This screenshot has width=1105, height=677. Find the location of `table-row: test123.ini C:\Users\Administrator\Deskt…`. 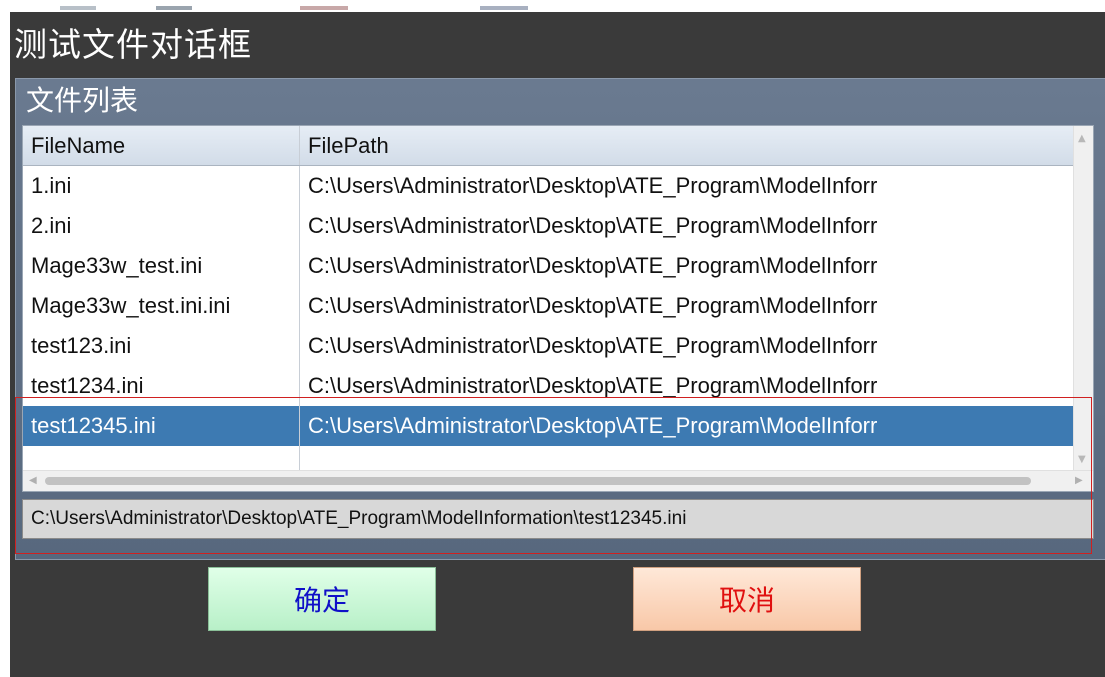

table-row: test123.ini C:\Users\Administrator\Deskt… is located at coordinates (548, 346).